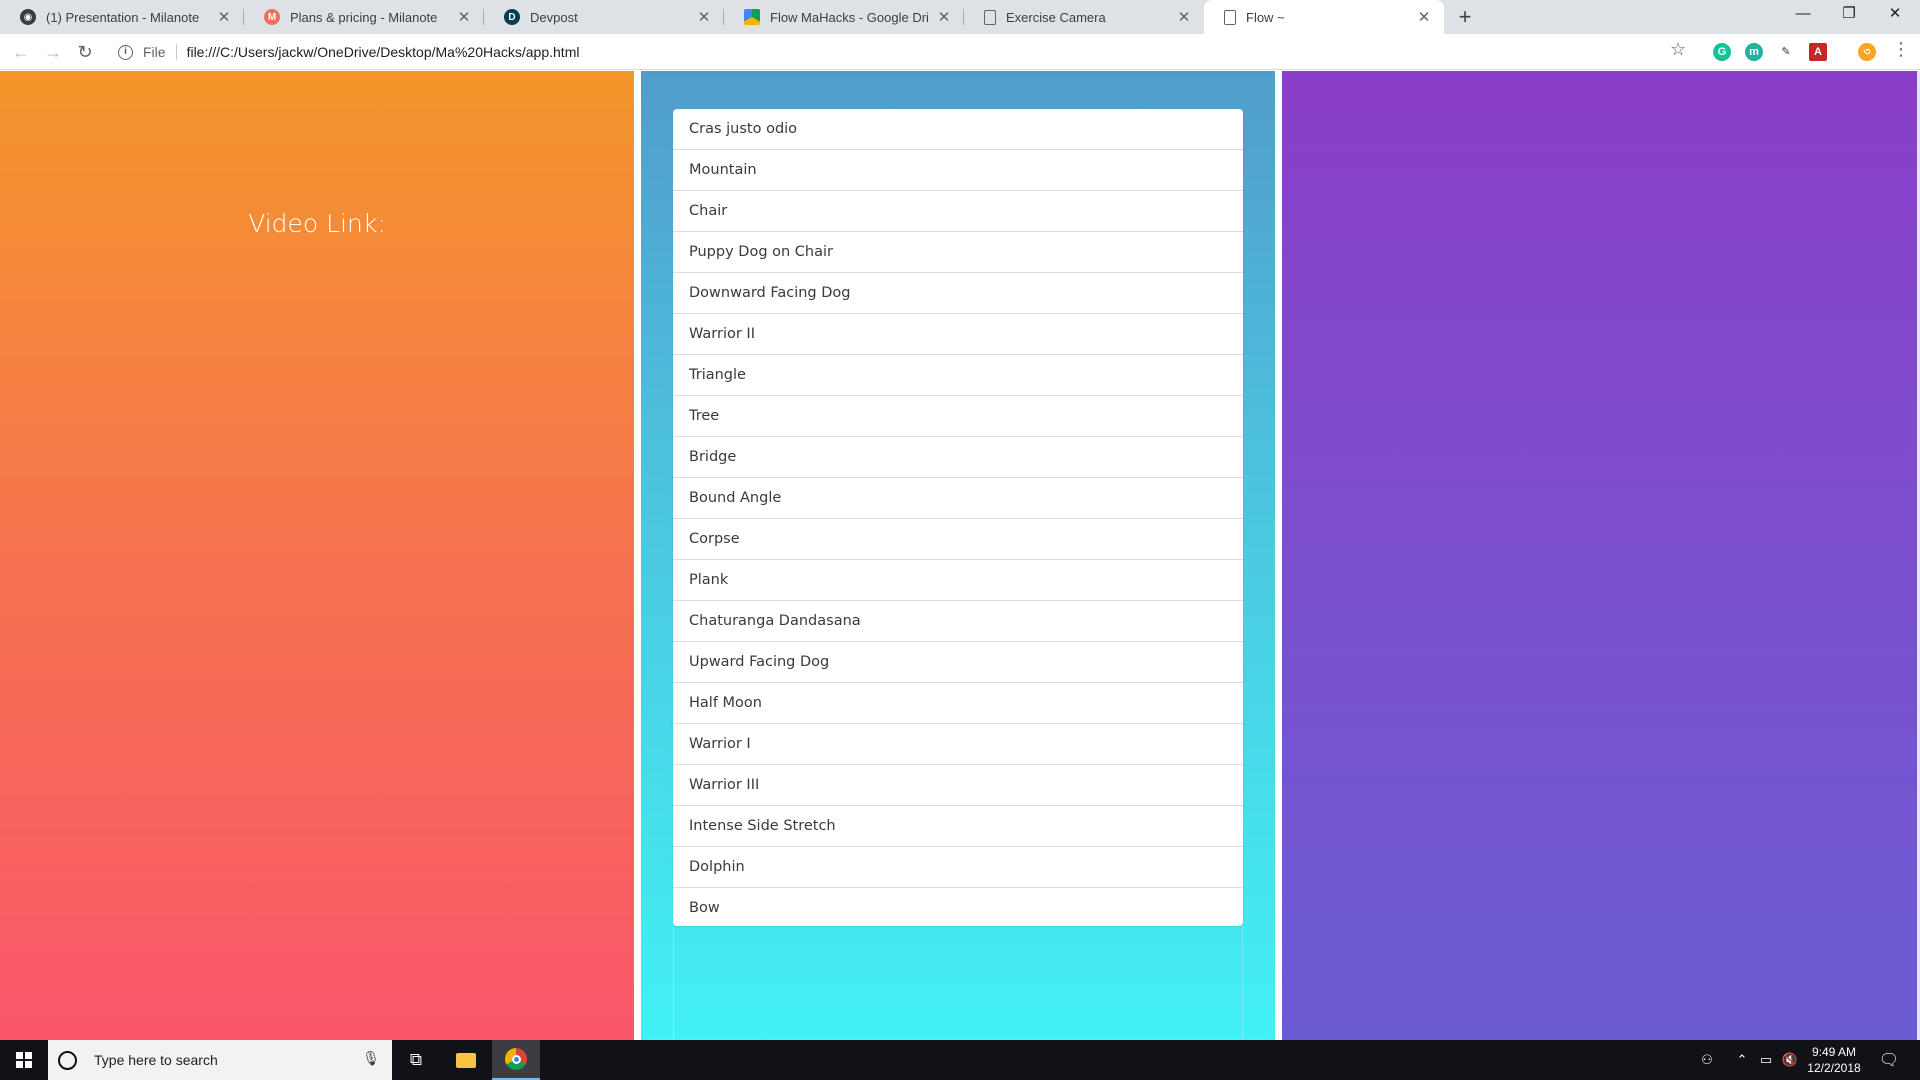  What do you see at coordinates (958, 785) in the screenshot?
I see `list-item: Warrior III` at bounding box center [958, 785].